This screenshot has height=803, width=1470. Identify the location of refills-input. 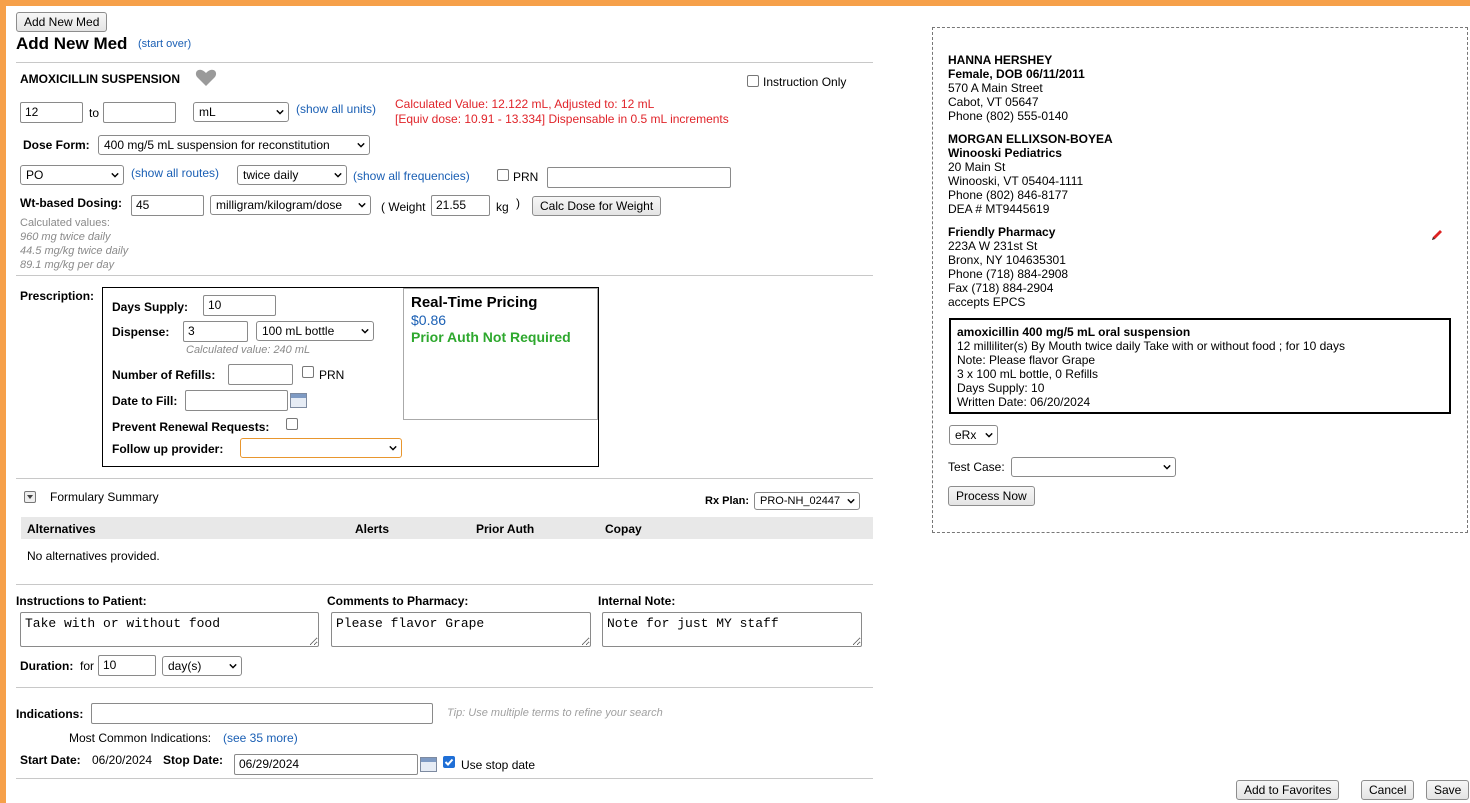
(260, 374).